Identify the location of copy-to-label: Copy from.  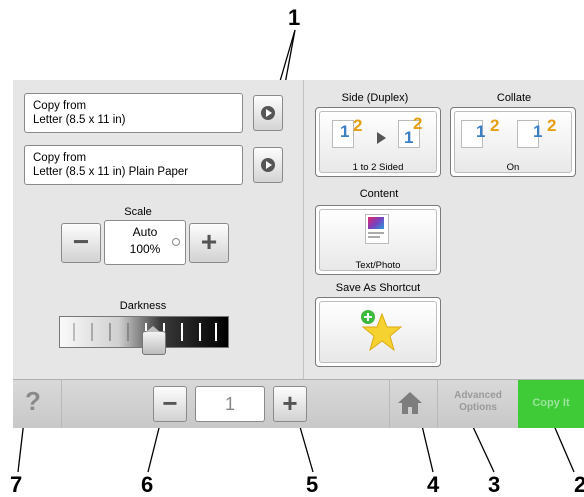
(60, 158).